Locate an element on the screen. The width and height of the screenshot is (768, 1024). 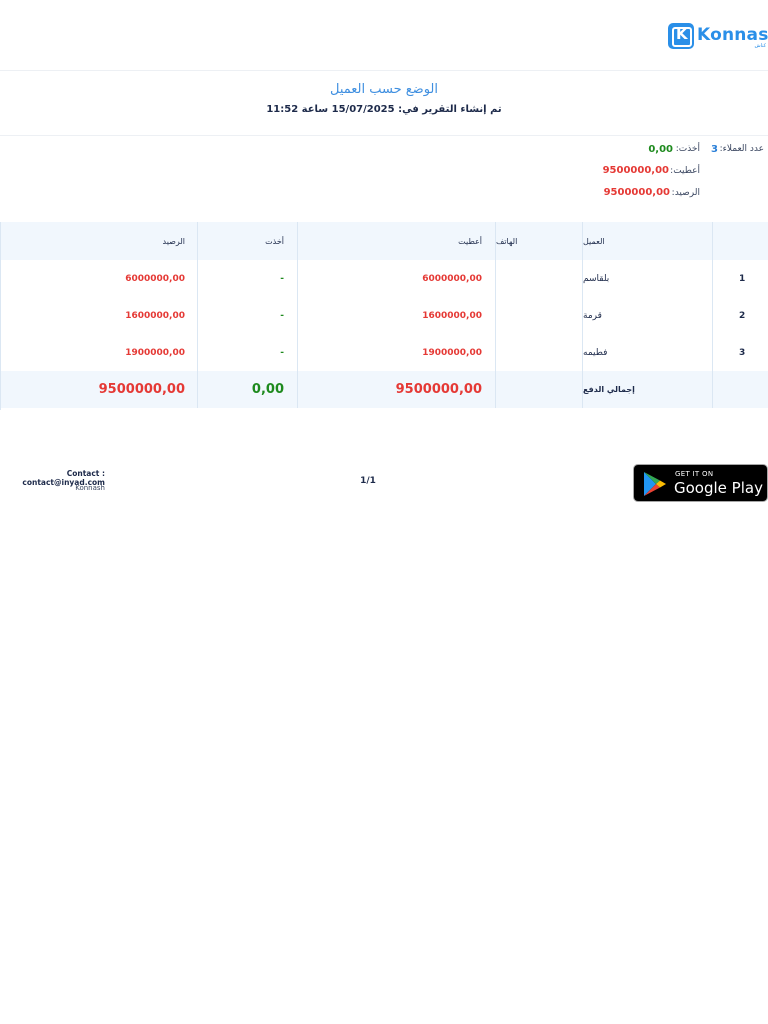
google-play-badge: GET IT ON Google Play is located at coordinates (700, 483).